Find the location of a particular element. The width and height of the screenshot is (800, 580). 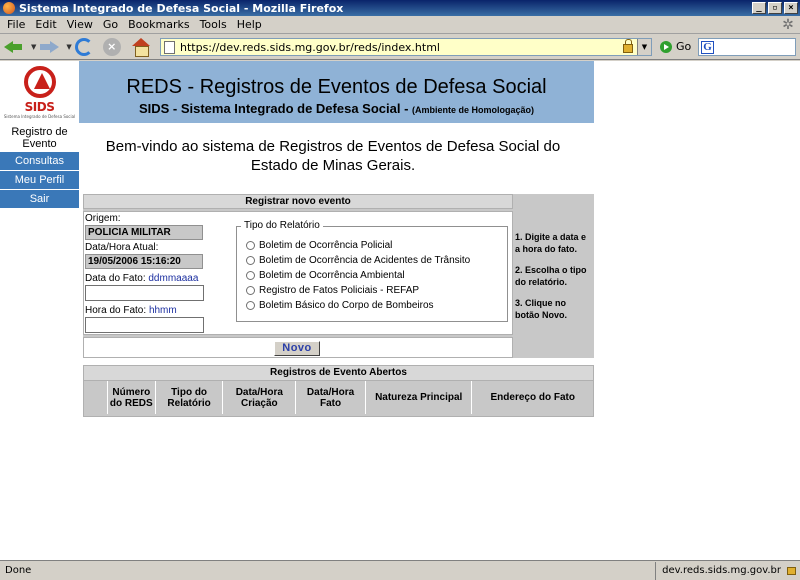

menu-bookmarks: Bookmarks is located at coordinates (158, 24).